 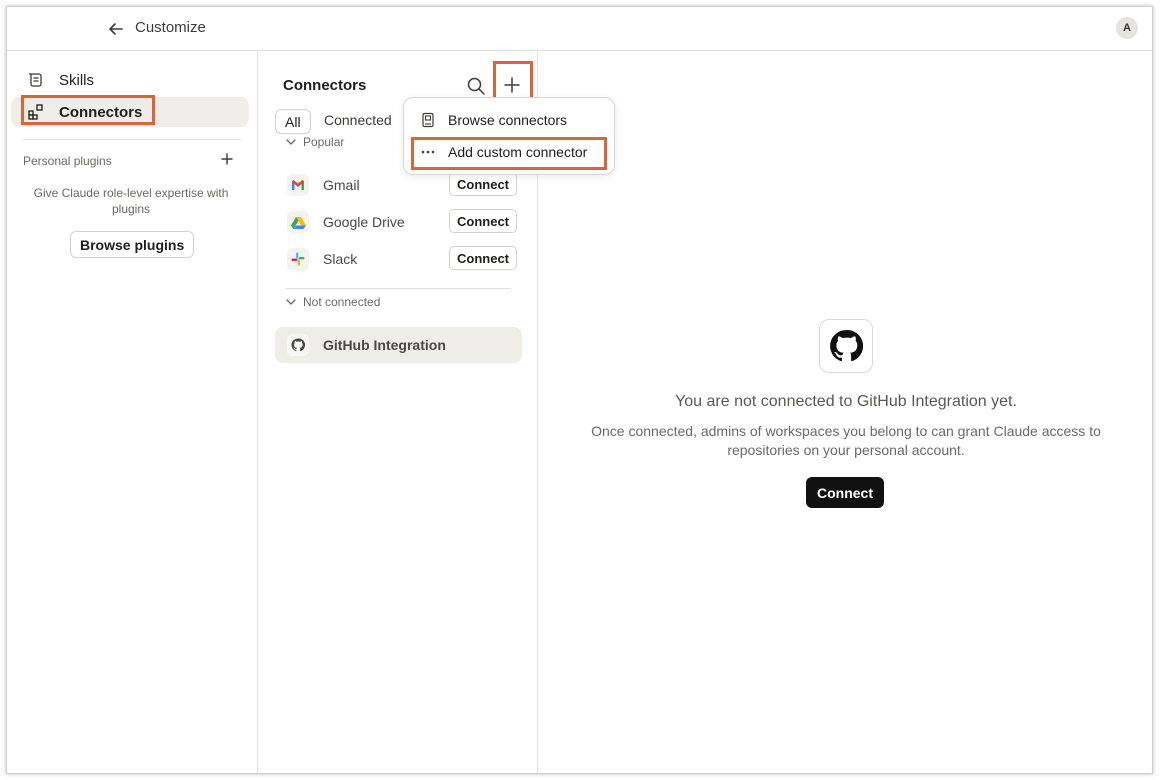 What do you see at coordinates (402, 259) in the screenshot?
I see `list-item: Slack Connect` at bounding box center [402, 259].